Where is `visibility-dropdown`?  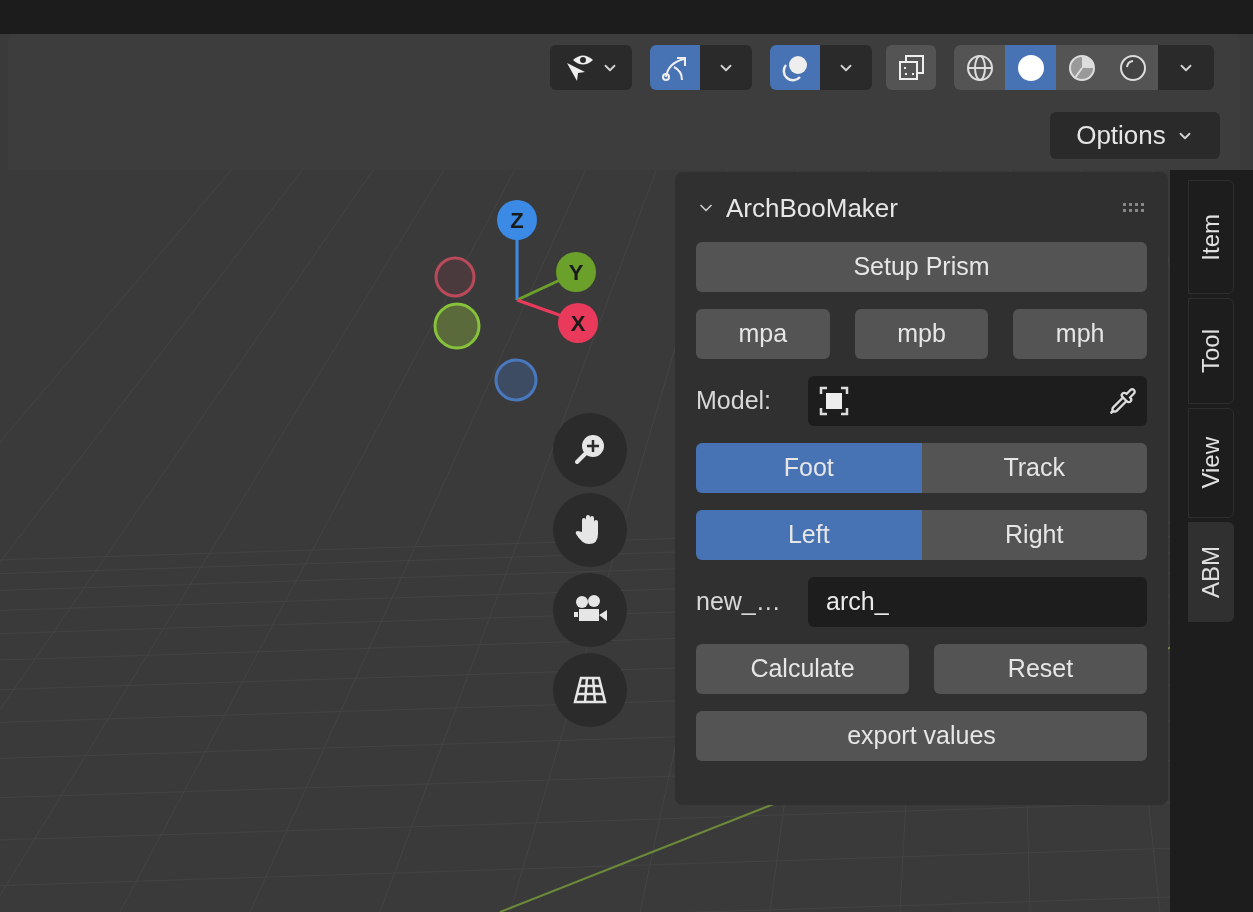 visibility-dropdown is located at coordinates (591, 67).